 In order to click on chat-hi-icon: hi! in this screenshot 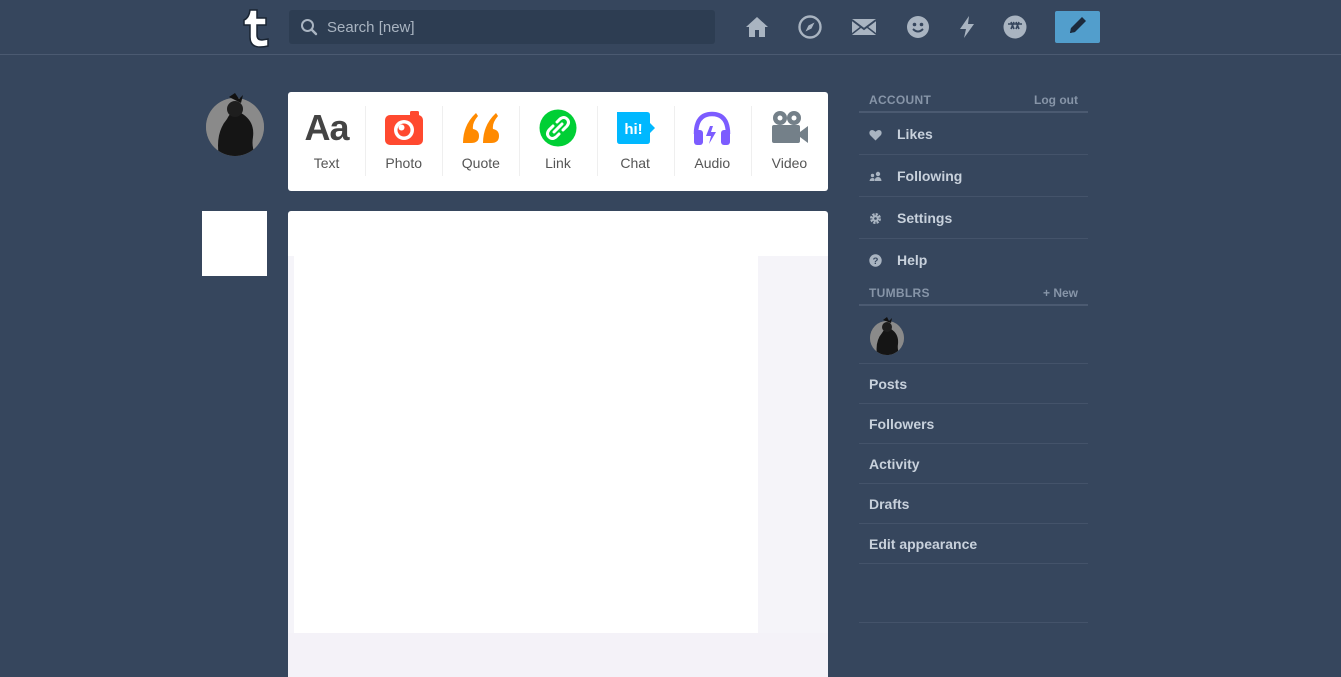, I will do `click(635, 128)`.